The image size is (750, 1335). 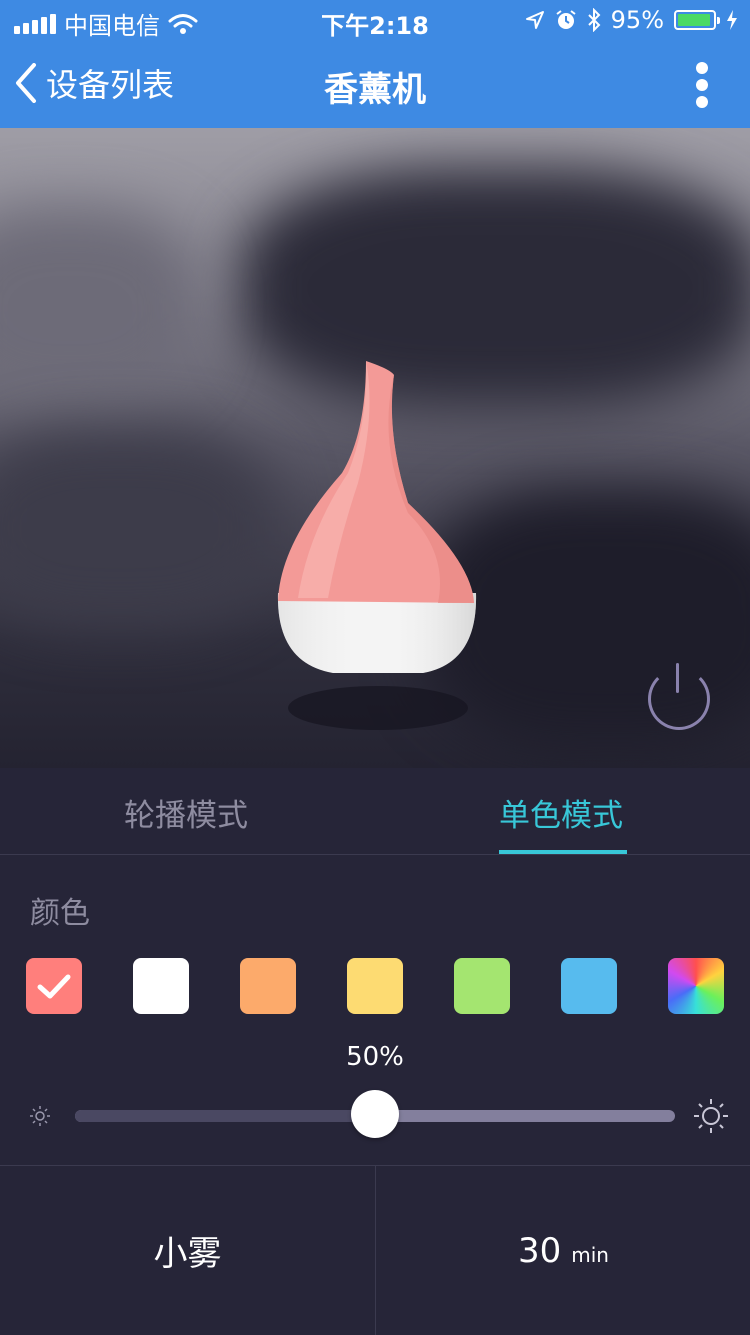 What do you see at coordinates (534, 20) in the screenshot?
I see `location-arrow-icon` at bounding box center [534, 20].